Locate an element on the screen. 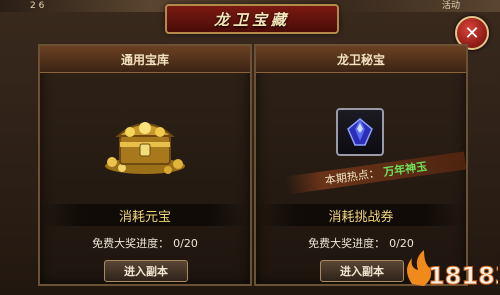  progress-value: 0/20 is located at coordinates (185, 243).